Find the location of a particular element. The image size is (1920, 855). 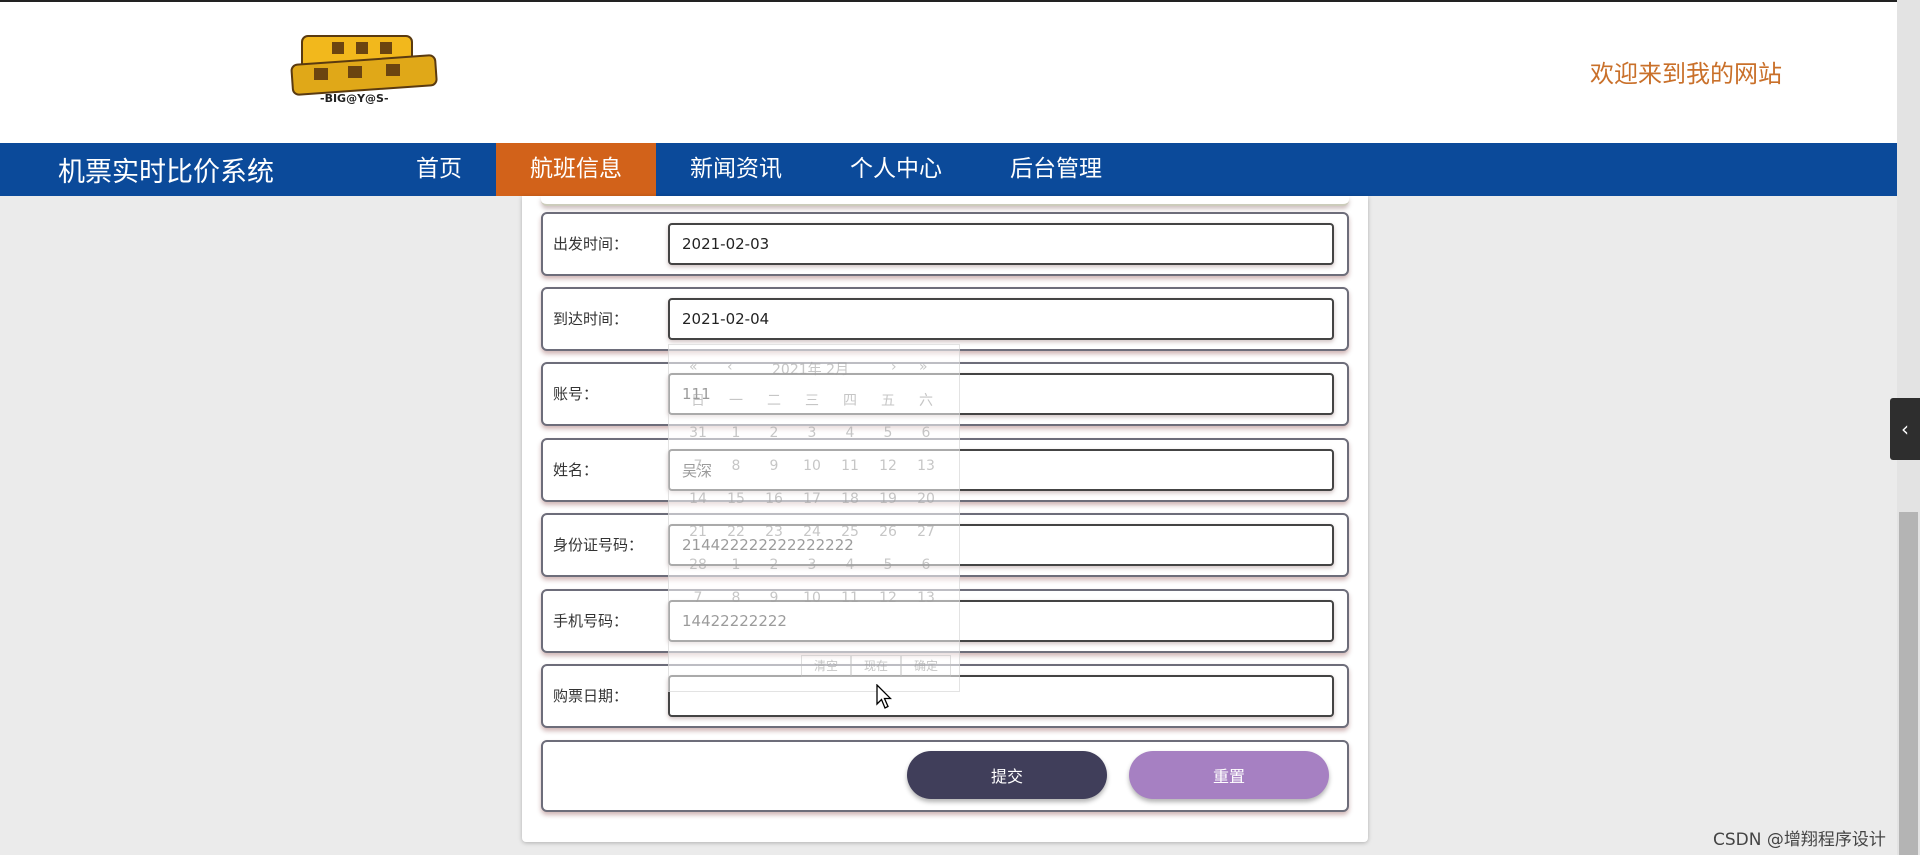

prev-month-button: ‹ is located at coordinates (730, 367).